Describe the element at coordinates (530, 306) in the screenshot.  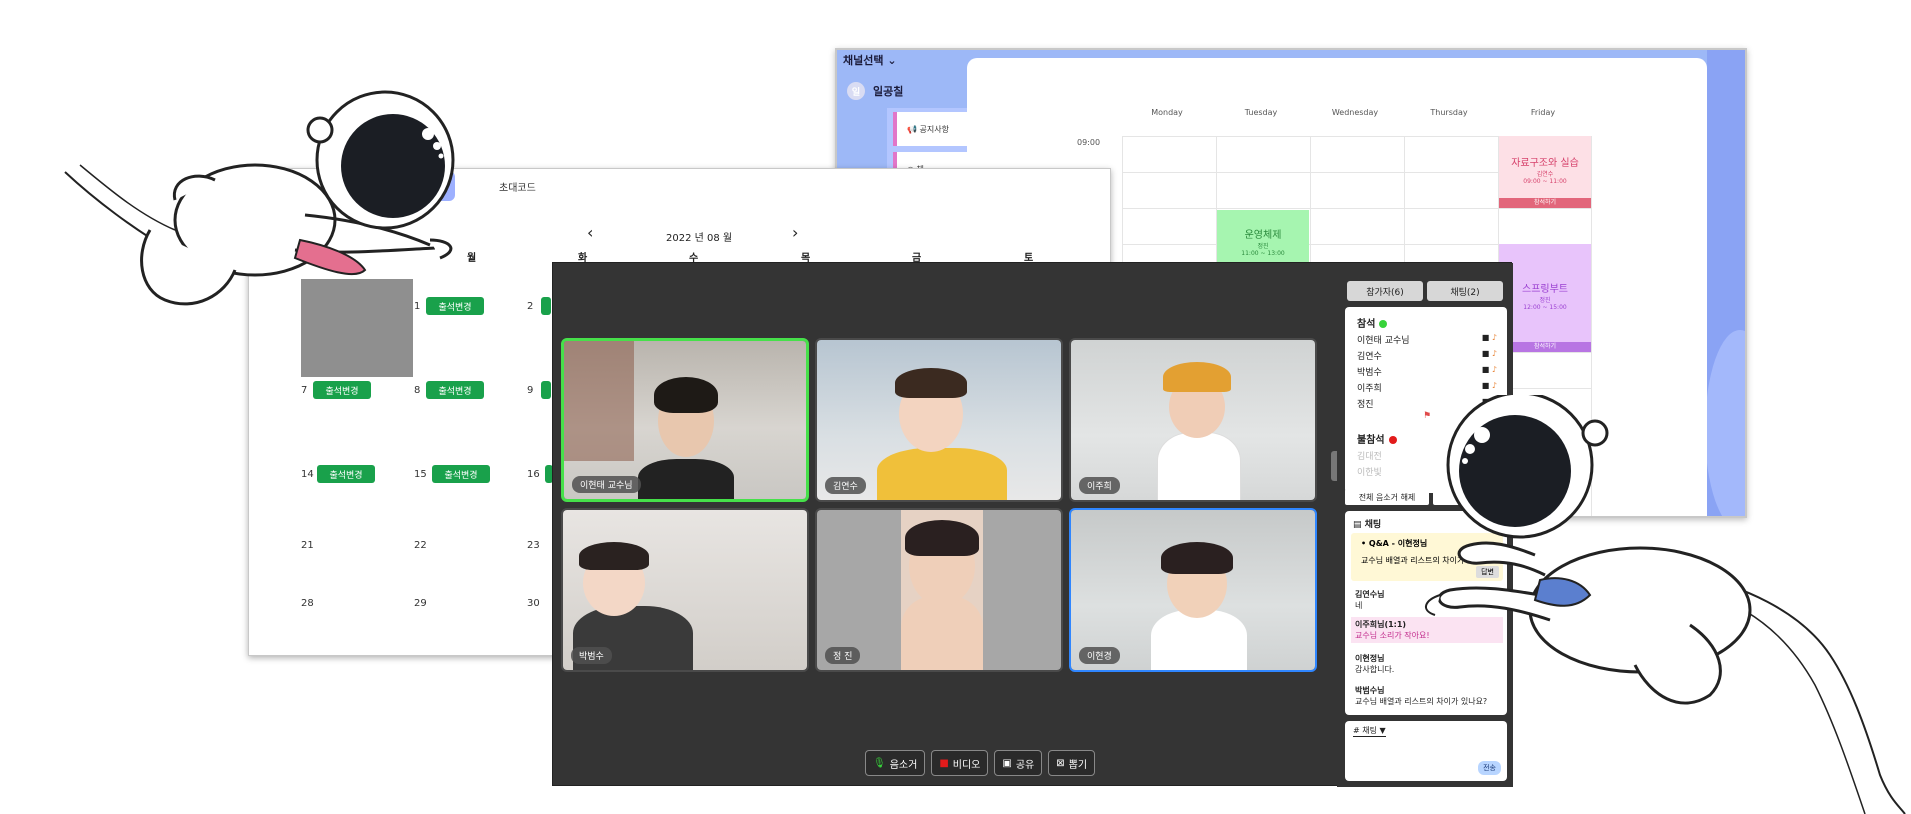
I see `day-number: 2` at that location.